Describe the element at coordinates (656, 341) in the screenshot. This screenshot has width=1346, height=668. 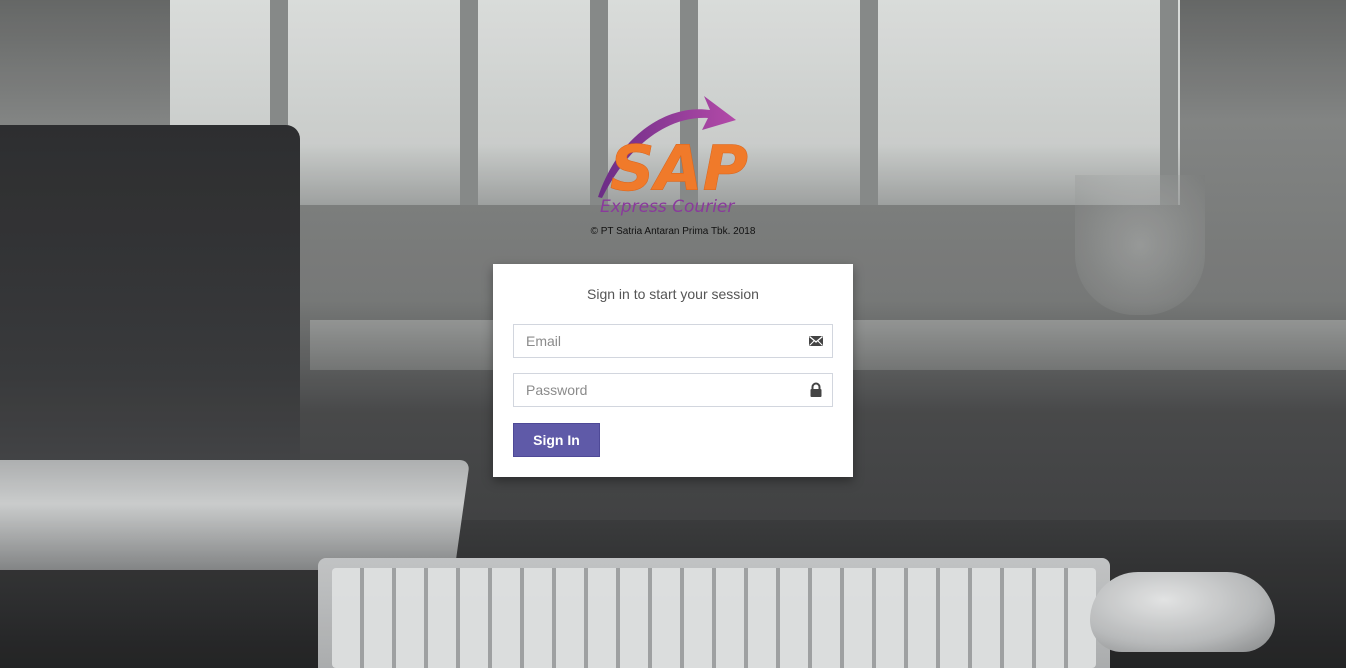
I see `email-input` at that location.